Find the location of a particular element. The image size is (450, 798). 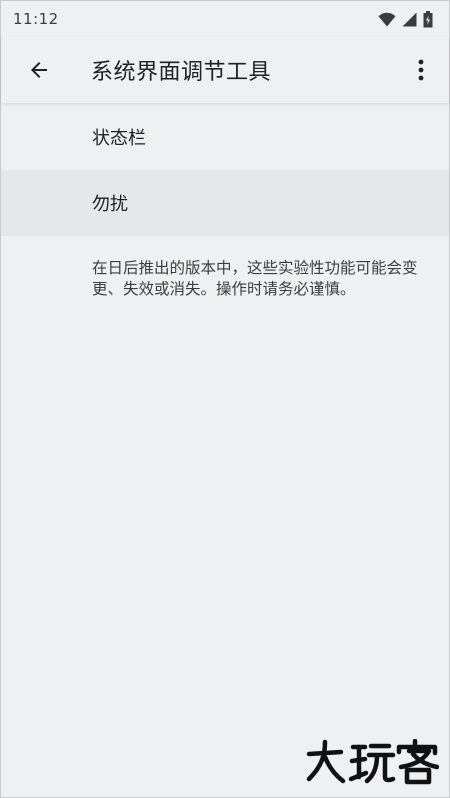

experimental-warning-text: 在日后推出的版本中，这些实验性功能可能会变更、失效或消失。操作时请务必谨慎。 is located at coordinates (255, 278).